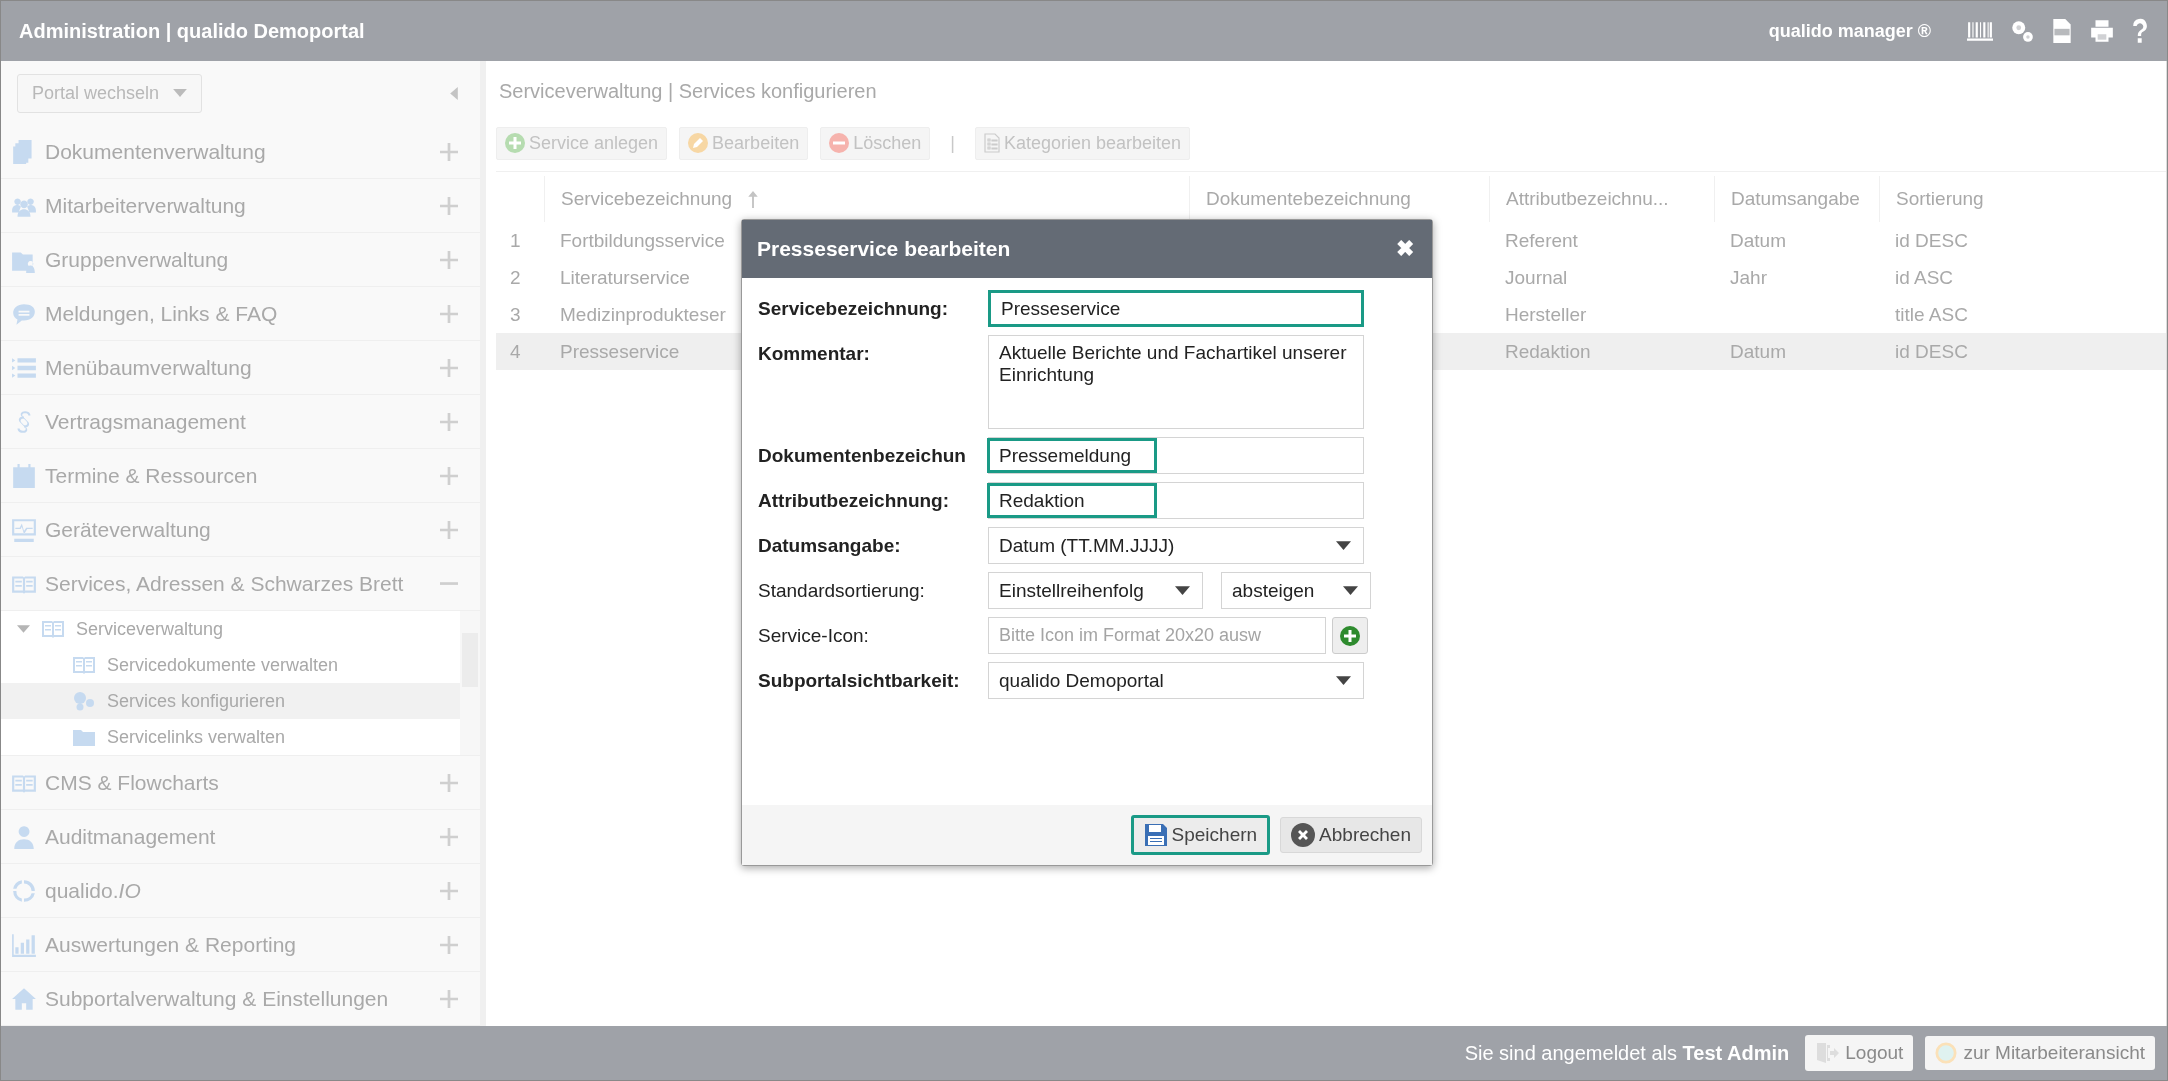  Describe the element at coordinates (152, 475) in the screenshot. I see `nav-label: Termine & Ressourcen` at that location.